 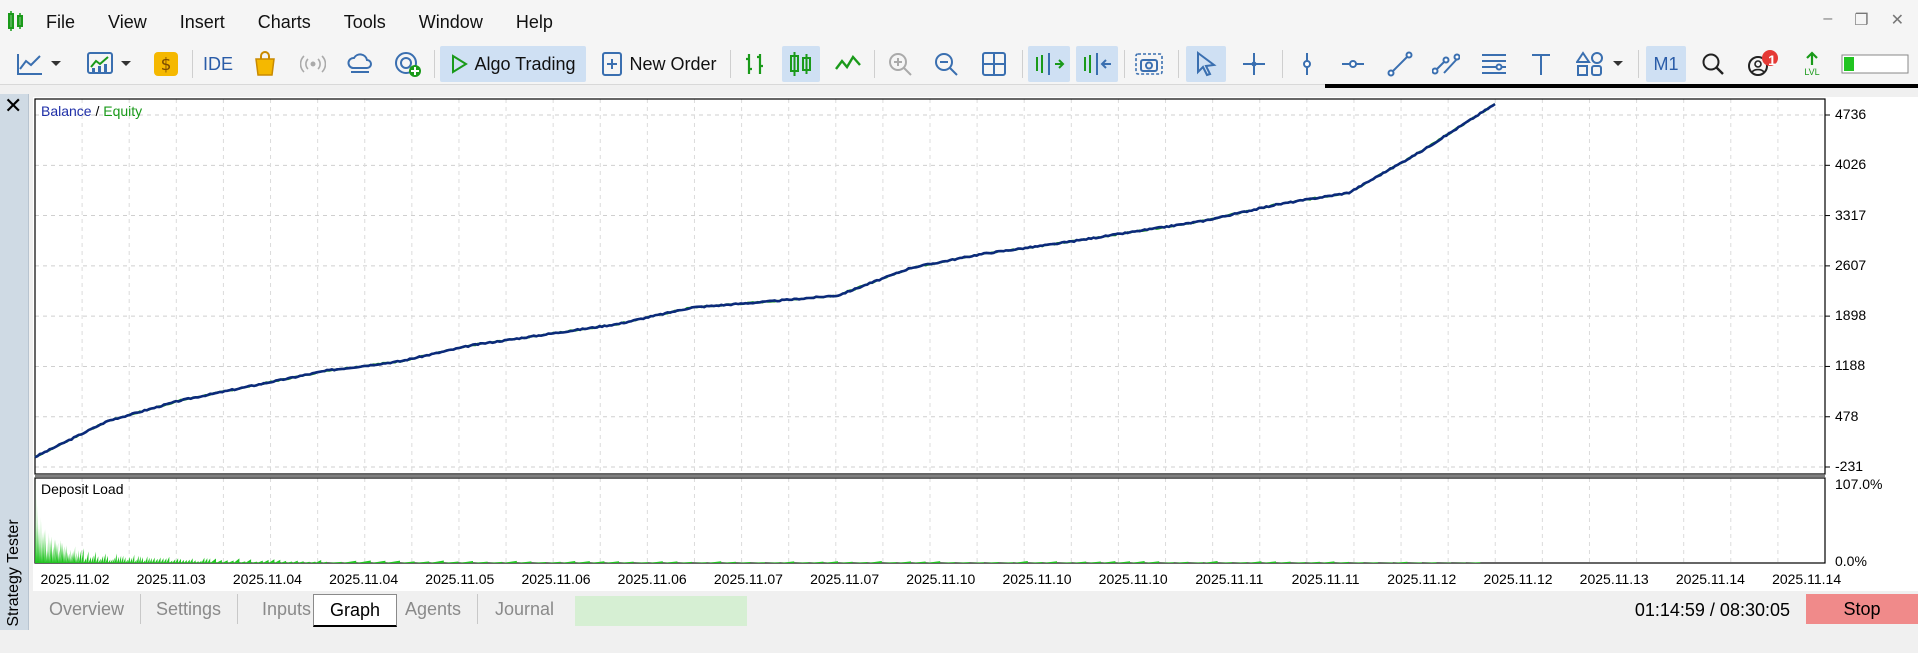 What do you see at coordinates (1827, 291) in the screenshot?
I see `y-axis-ticks` at bounding box center [1827, 291].